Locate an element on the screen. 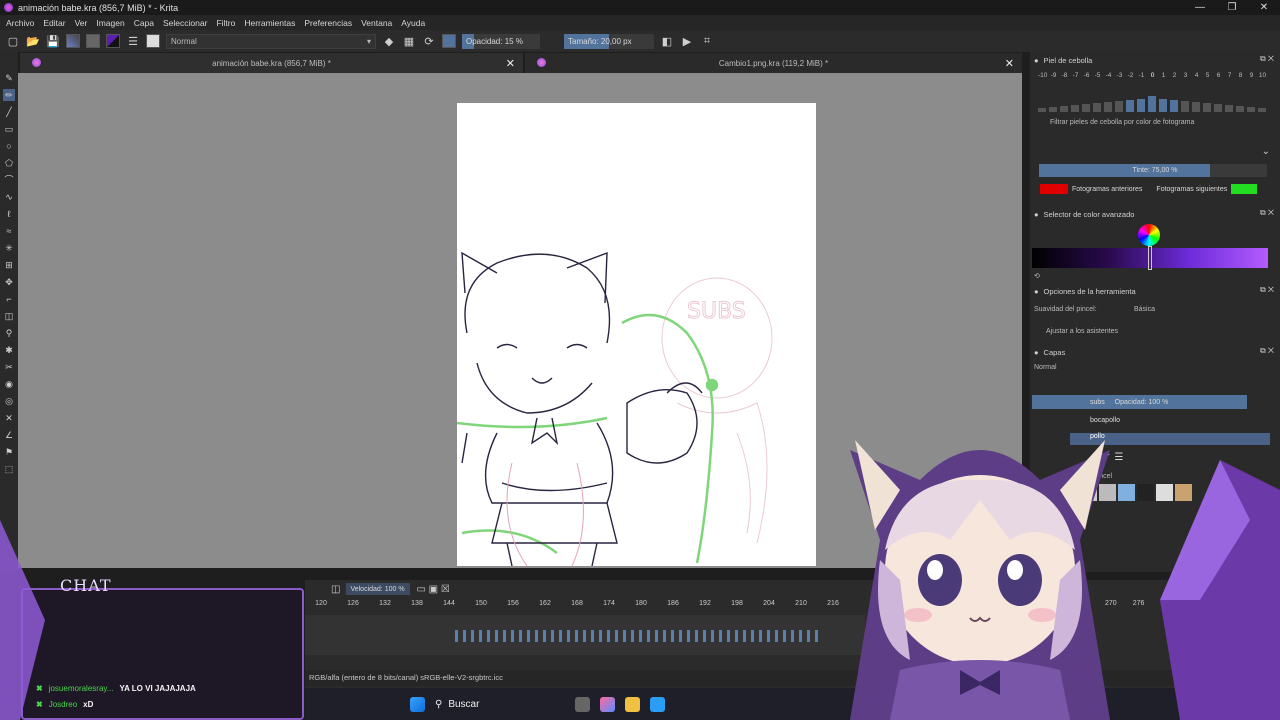 The height and width of the screenshot is (720, 1280). dynamic-brush-icon: ≈ is located at coordinates (9, 231).